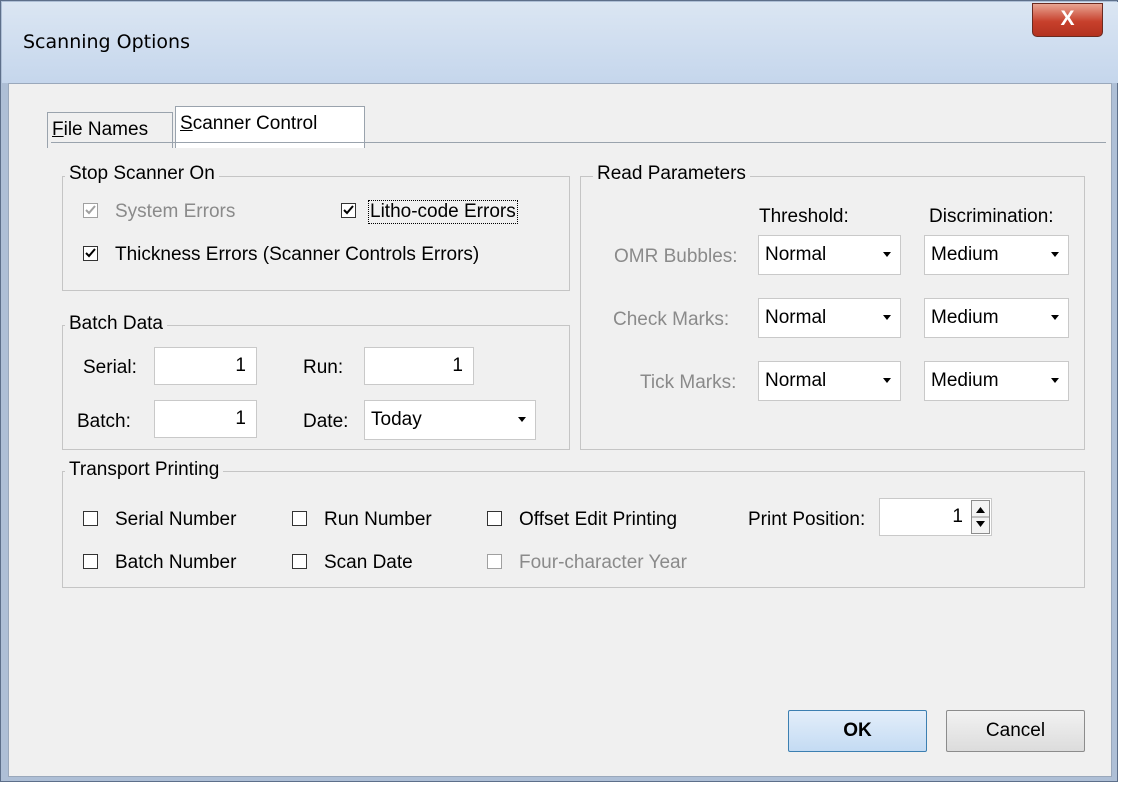 The width and height of the screenshot is (1130, 785). What do you see at coordinates (110, 367) in the screenshot?
I see `serial-label: Serial:` at bounding box center [110, 367].